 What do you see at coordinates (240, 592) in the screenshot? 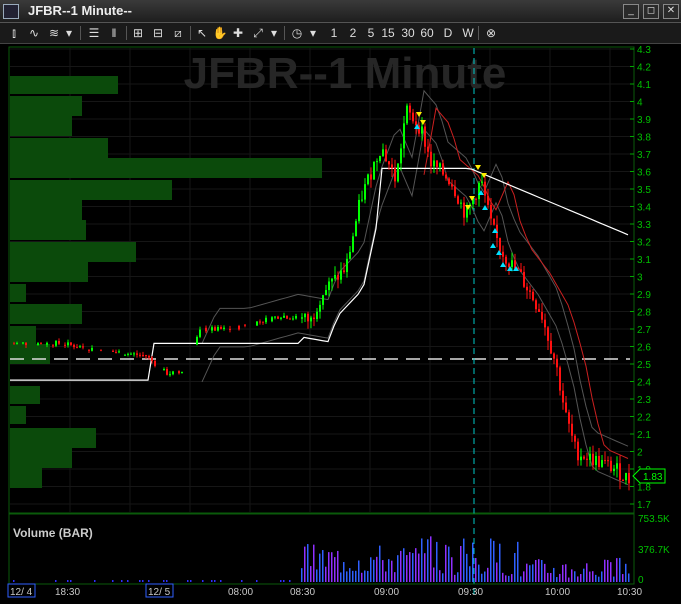
I see `time-label: 08:00` at bounding box center [240, 592].